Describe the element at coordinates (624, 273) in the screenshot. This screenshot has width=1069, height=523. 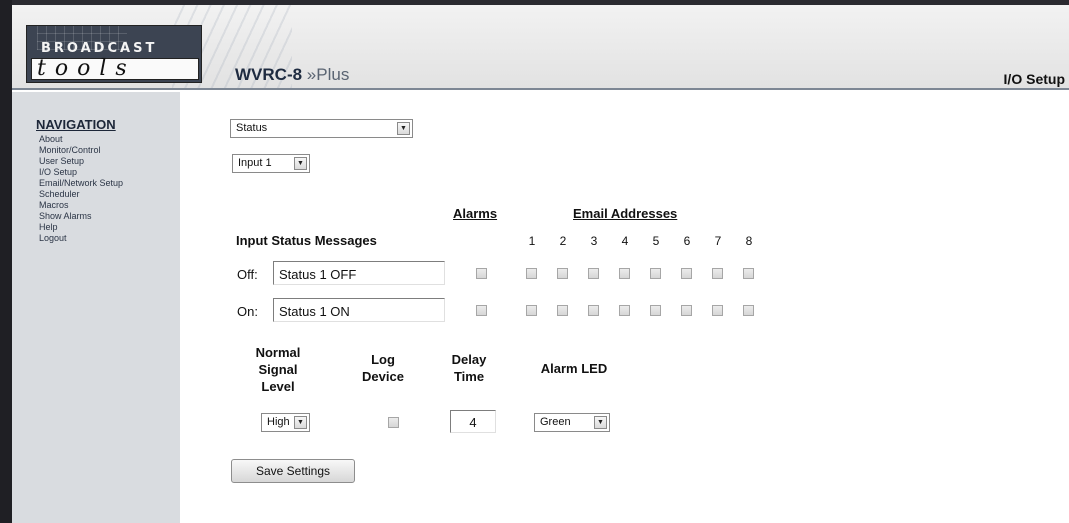
I see `off-email-4-checkbox` at that location.